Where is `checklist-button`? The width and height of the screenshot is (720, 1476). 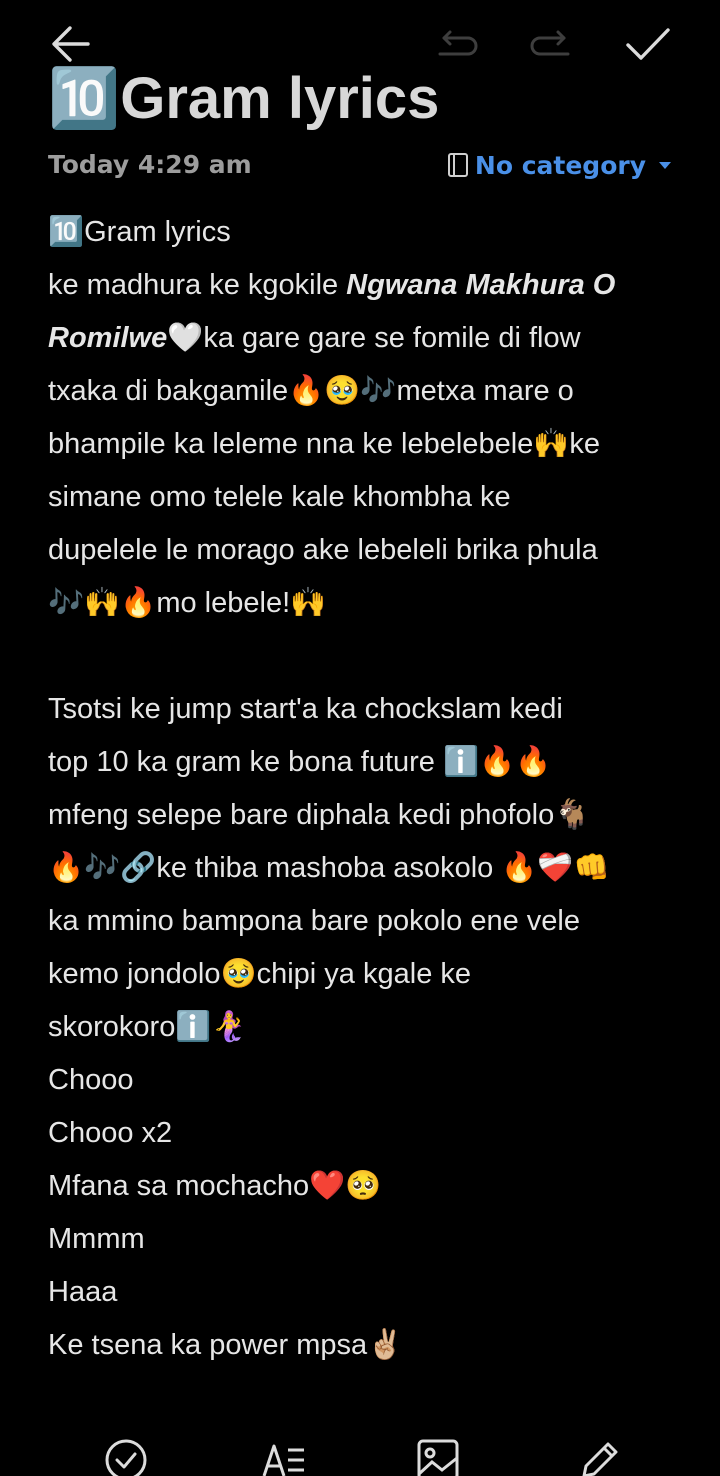 checklist-button is located at coordinates (126, 1456).